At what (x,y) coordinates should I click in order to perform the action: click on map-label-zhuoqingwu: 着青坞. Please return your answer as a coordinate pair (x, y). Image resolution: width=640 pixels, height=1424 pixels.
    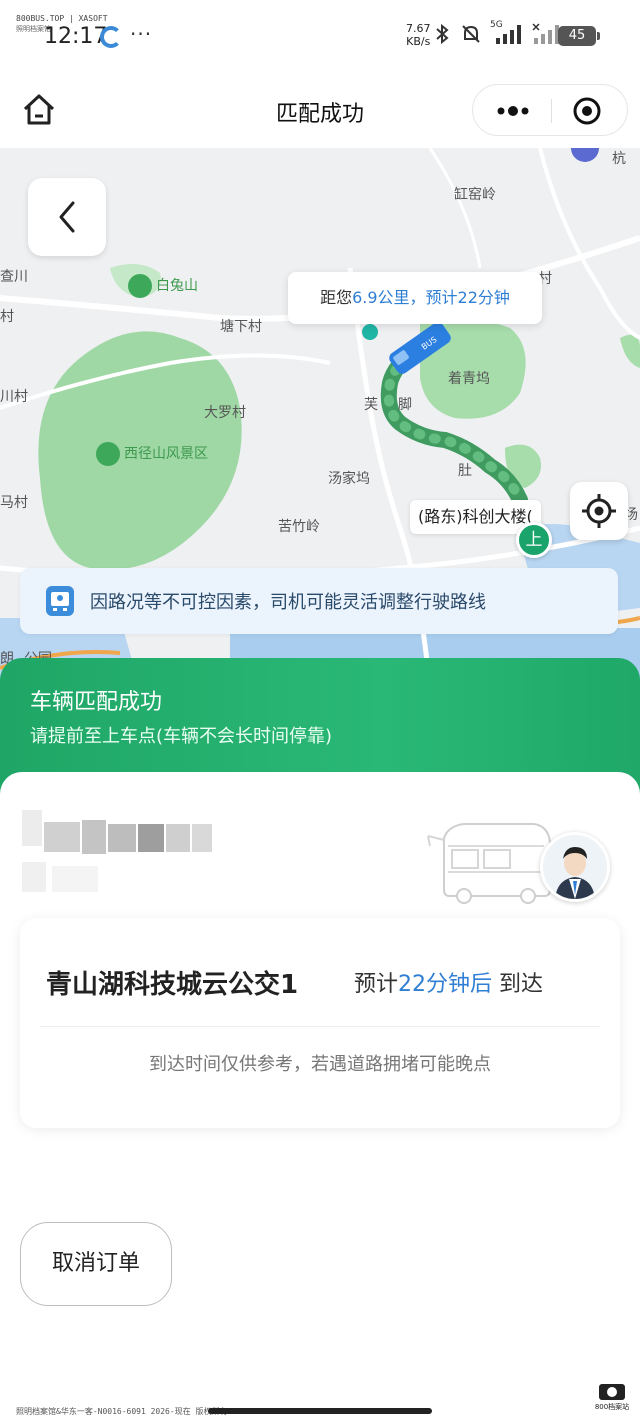
    Looking at the image, I should click on (469, 379).